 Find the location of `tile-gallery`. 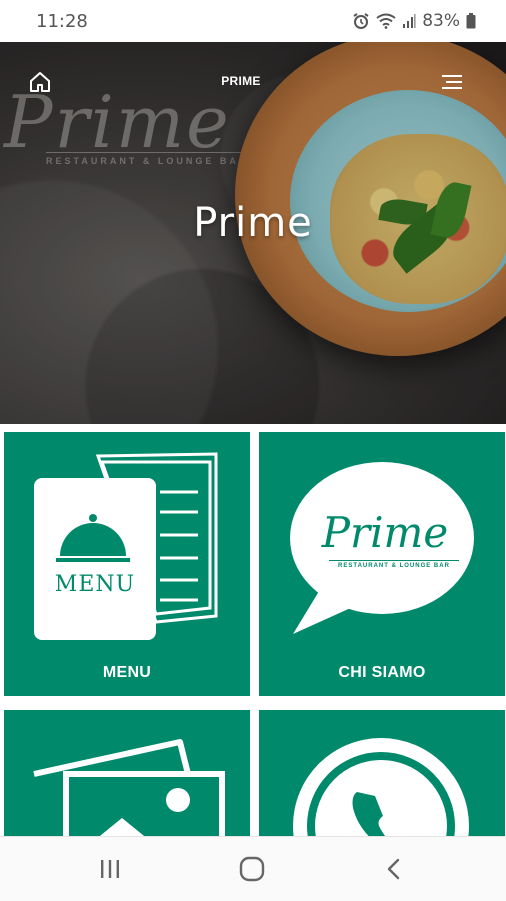

tile-gallery is located at coordinates (127, 773).